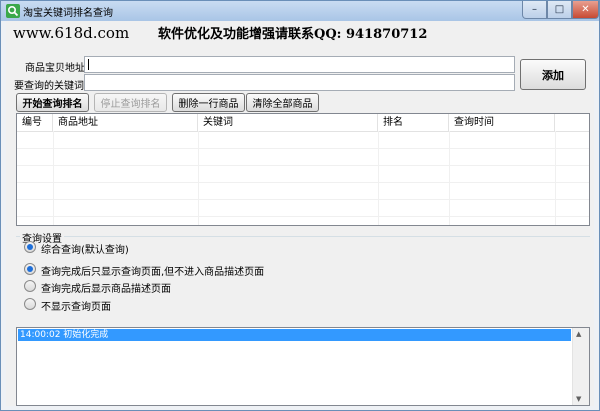  I want to click on scroll-up-arrow-icon: ▲, so click(578, 334).